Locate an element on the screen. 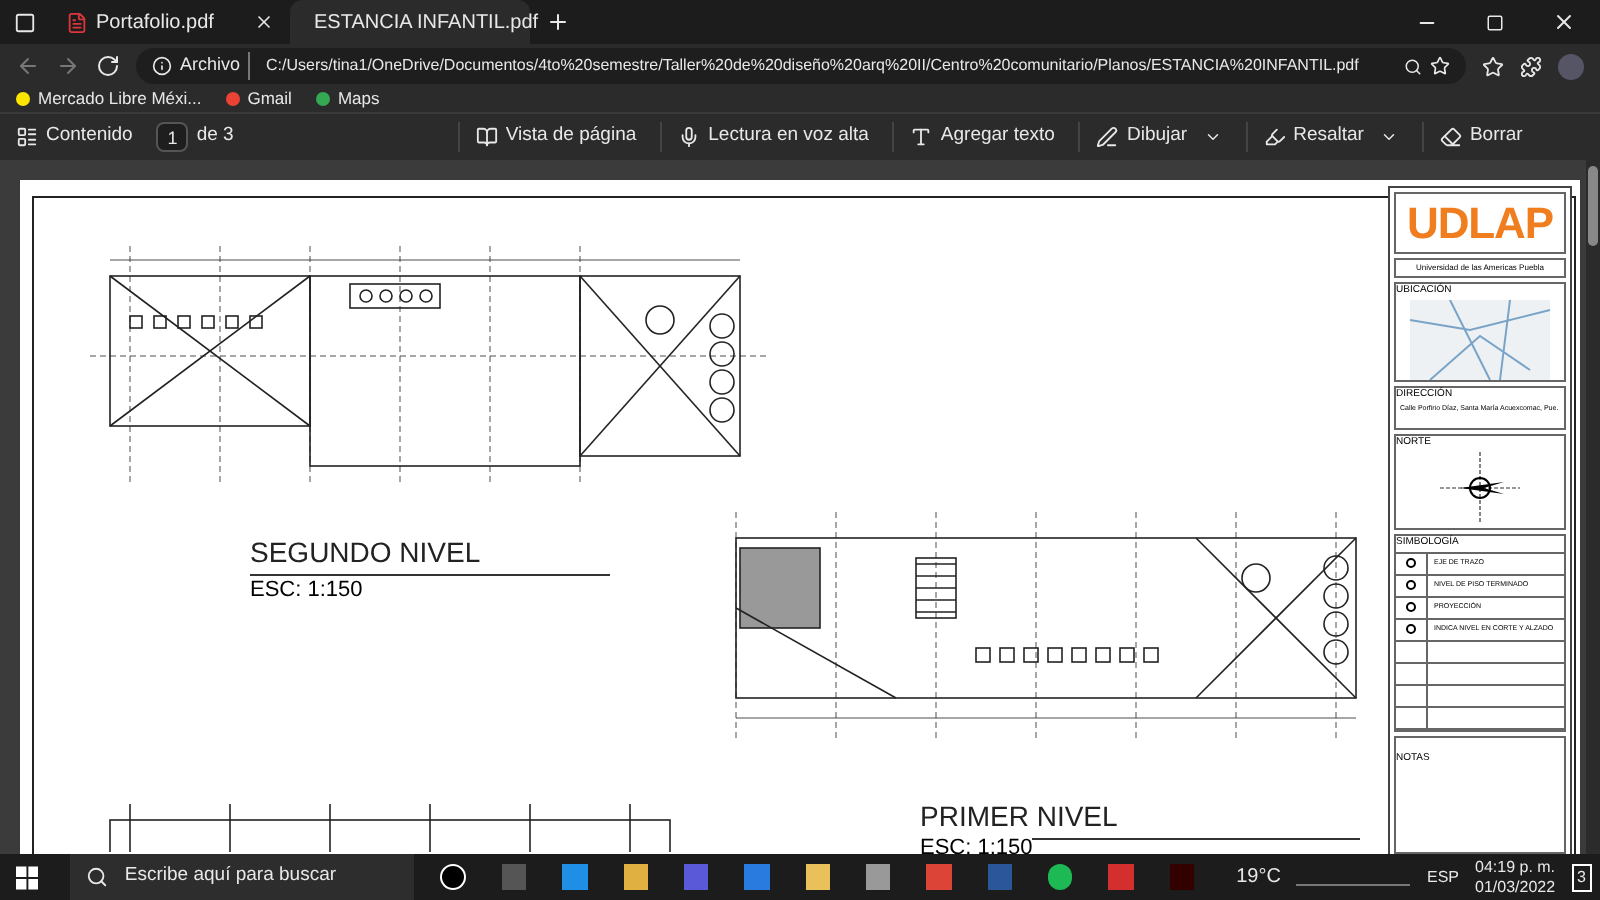  page-count: de 3 is located at coordinates (215, 136).